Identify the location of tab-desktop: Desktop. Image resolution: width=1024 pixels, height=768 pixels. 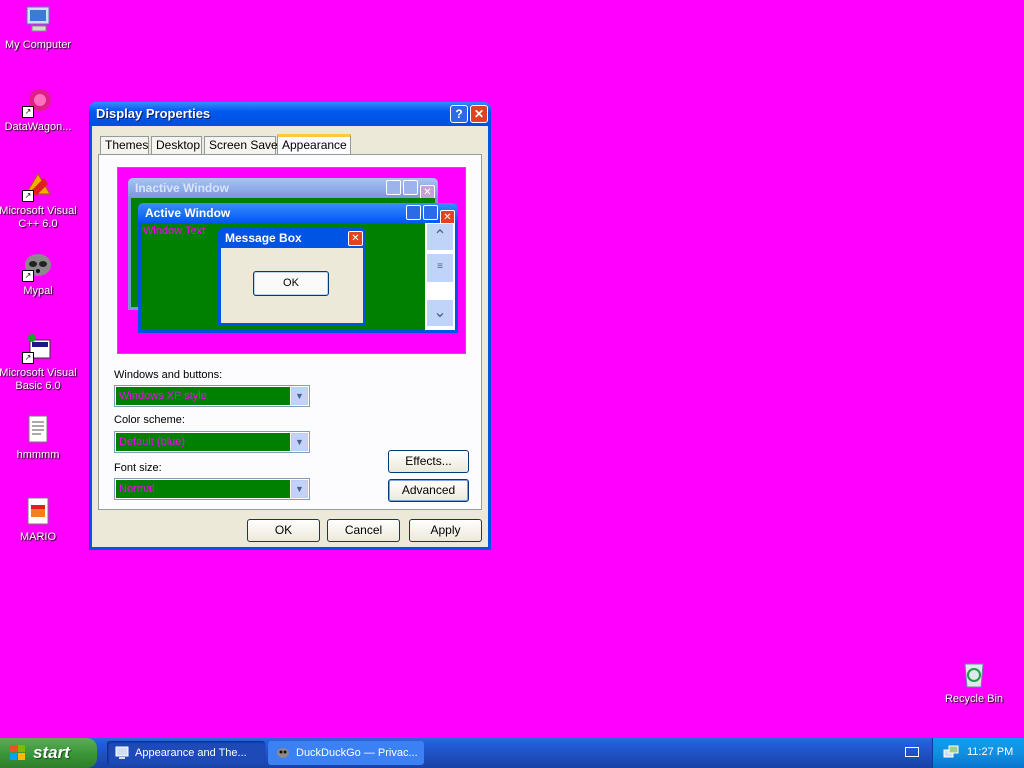
(176, 145).